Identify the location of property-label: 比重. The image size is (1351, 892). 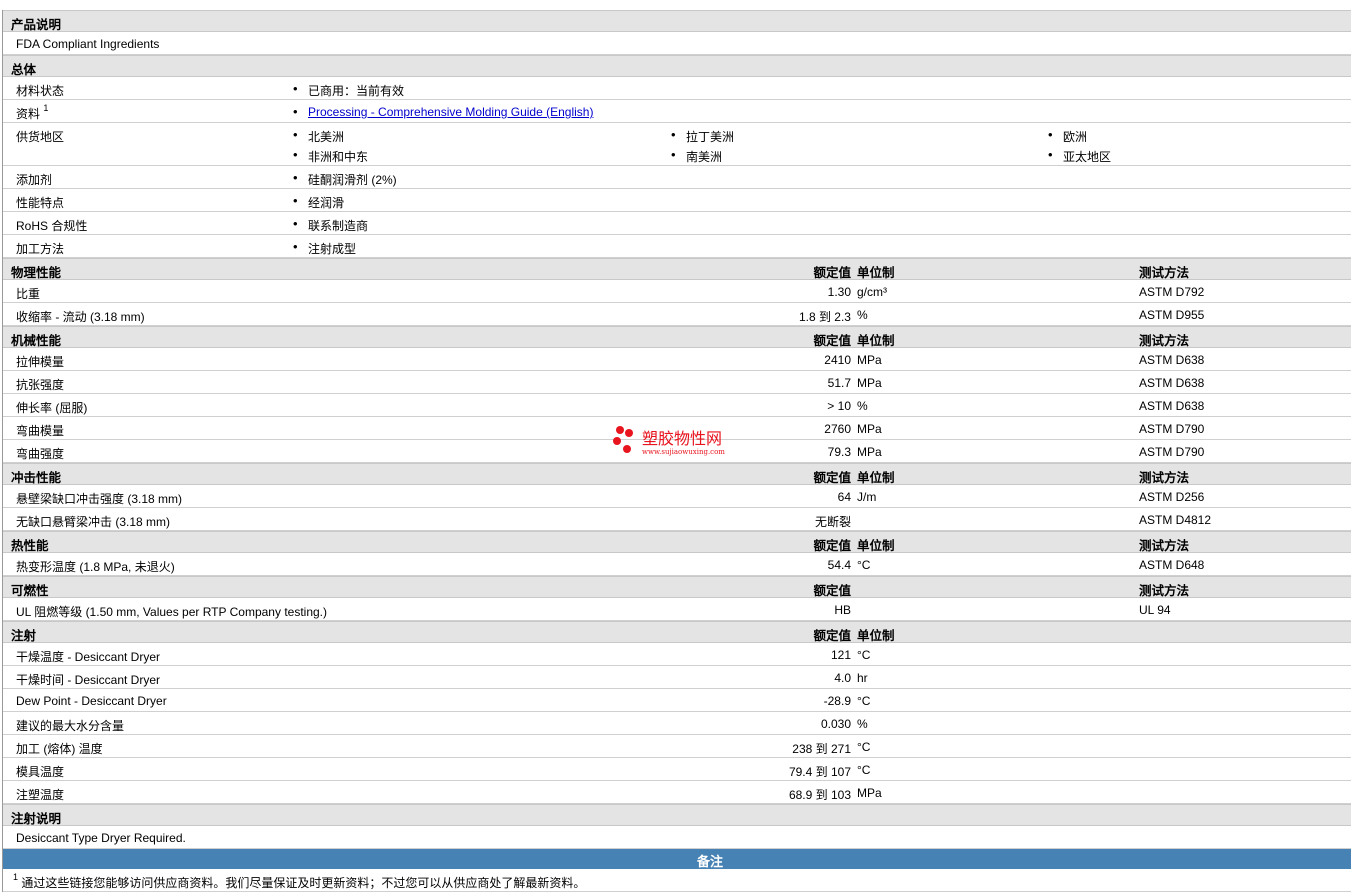
(28, 294).